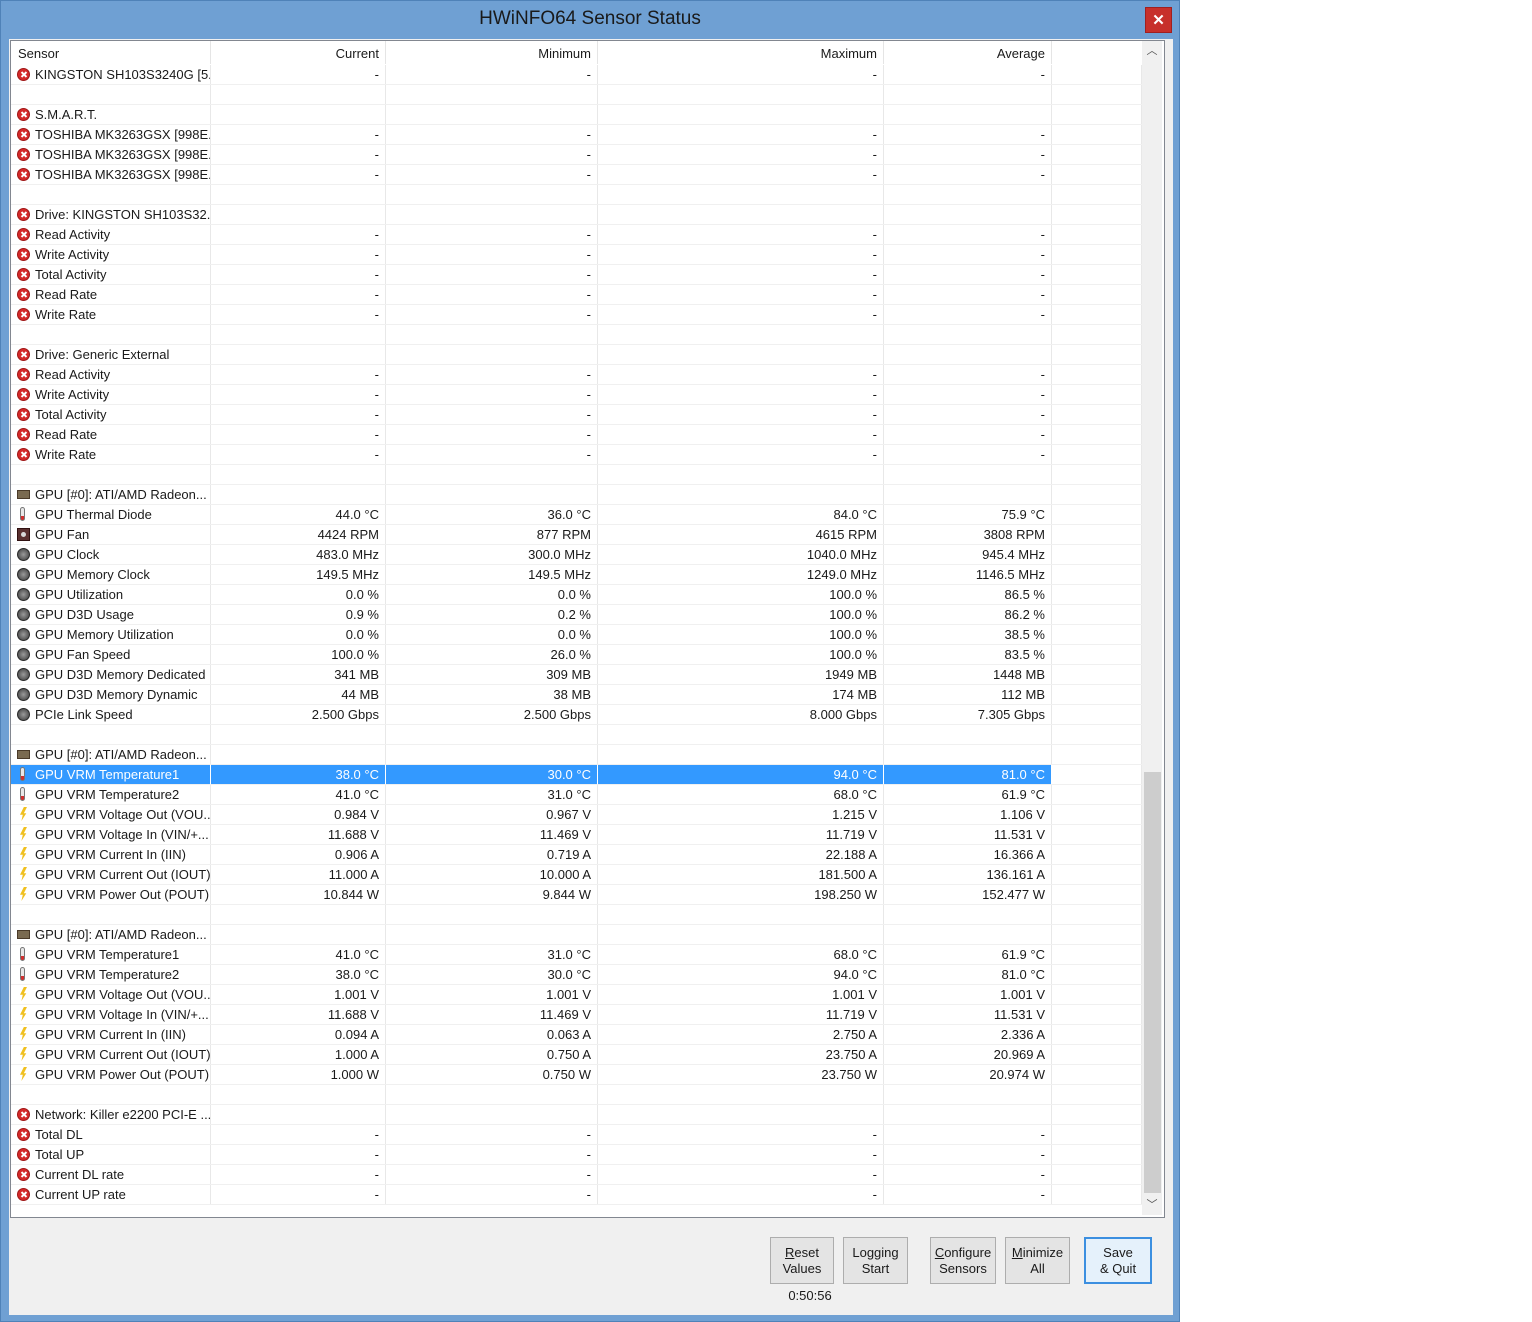 This screenshot has width=1532, height=1322. Describe the element at coordinates (576, 615) in the screenshot. I see `table-row: GPU D3D Usage 0.9 % 0.2 % 100.0 % 86.2 %` at that location.